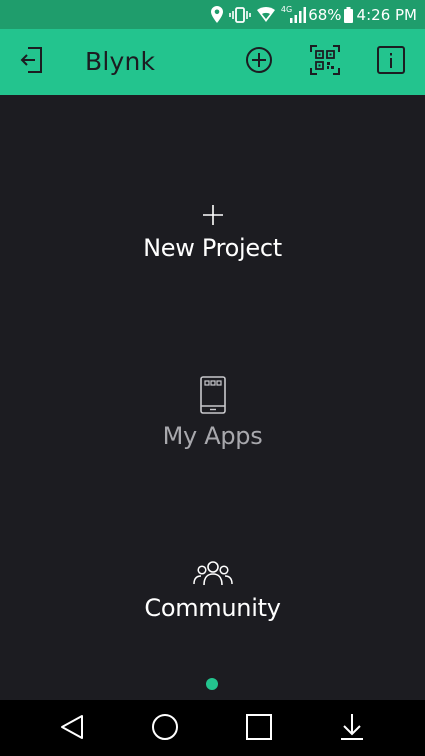  What do you see at coordinates (212, 591) in the screenshot?
I see `community-button: Community` at bounding box center [212, 591].